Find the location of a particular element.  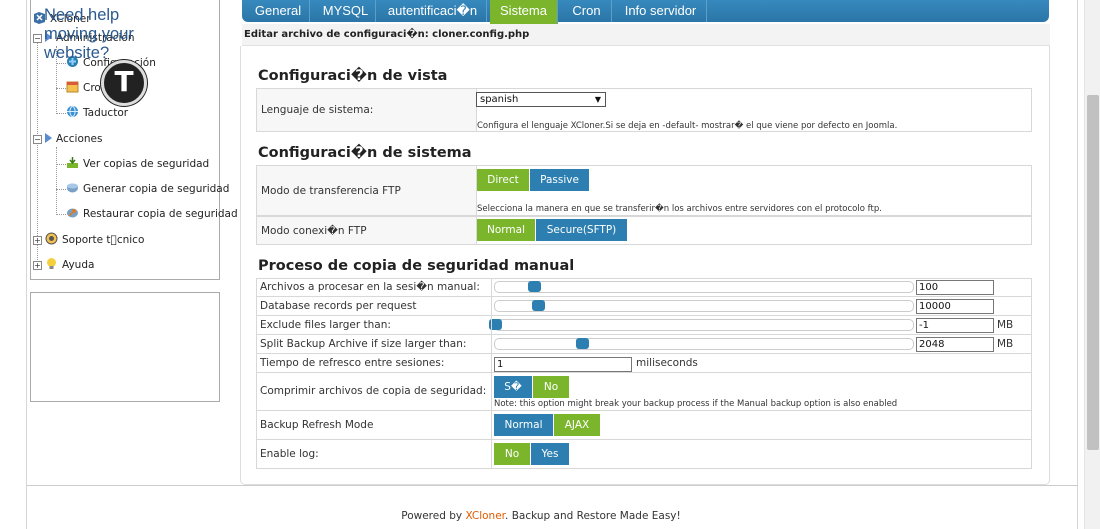

archivos-sesion-input: 100 is located at coordinates (955, 287).